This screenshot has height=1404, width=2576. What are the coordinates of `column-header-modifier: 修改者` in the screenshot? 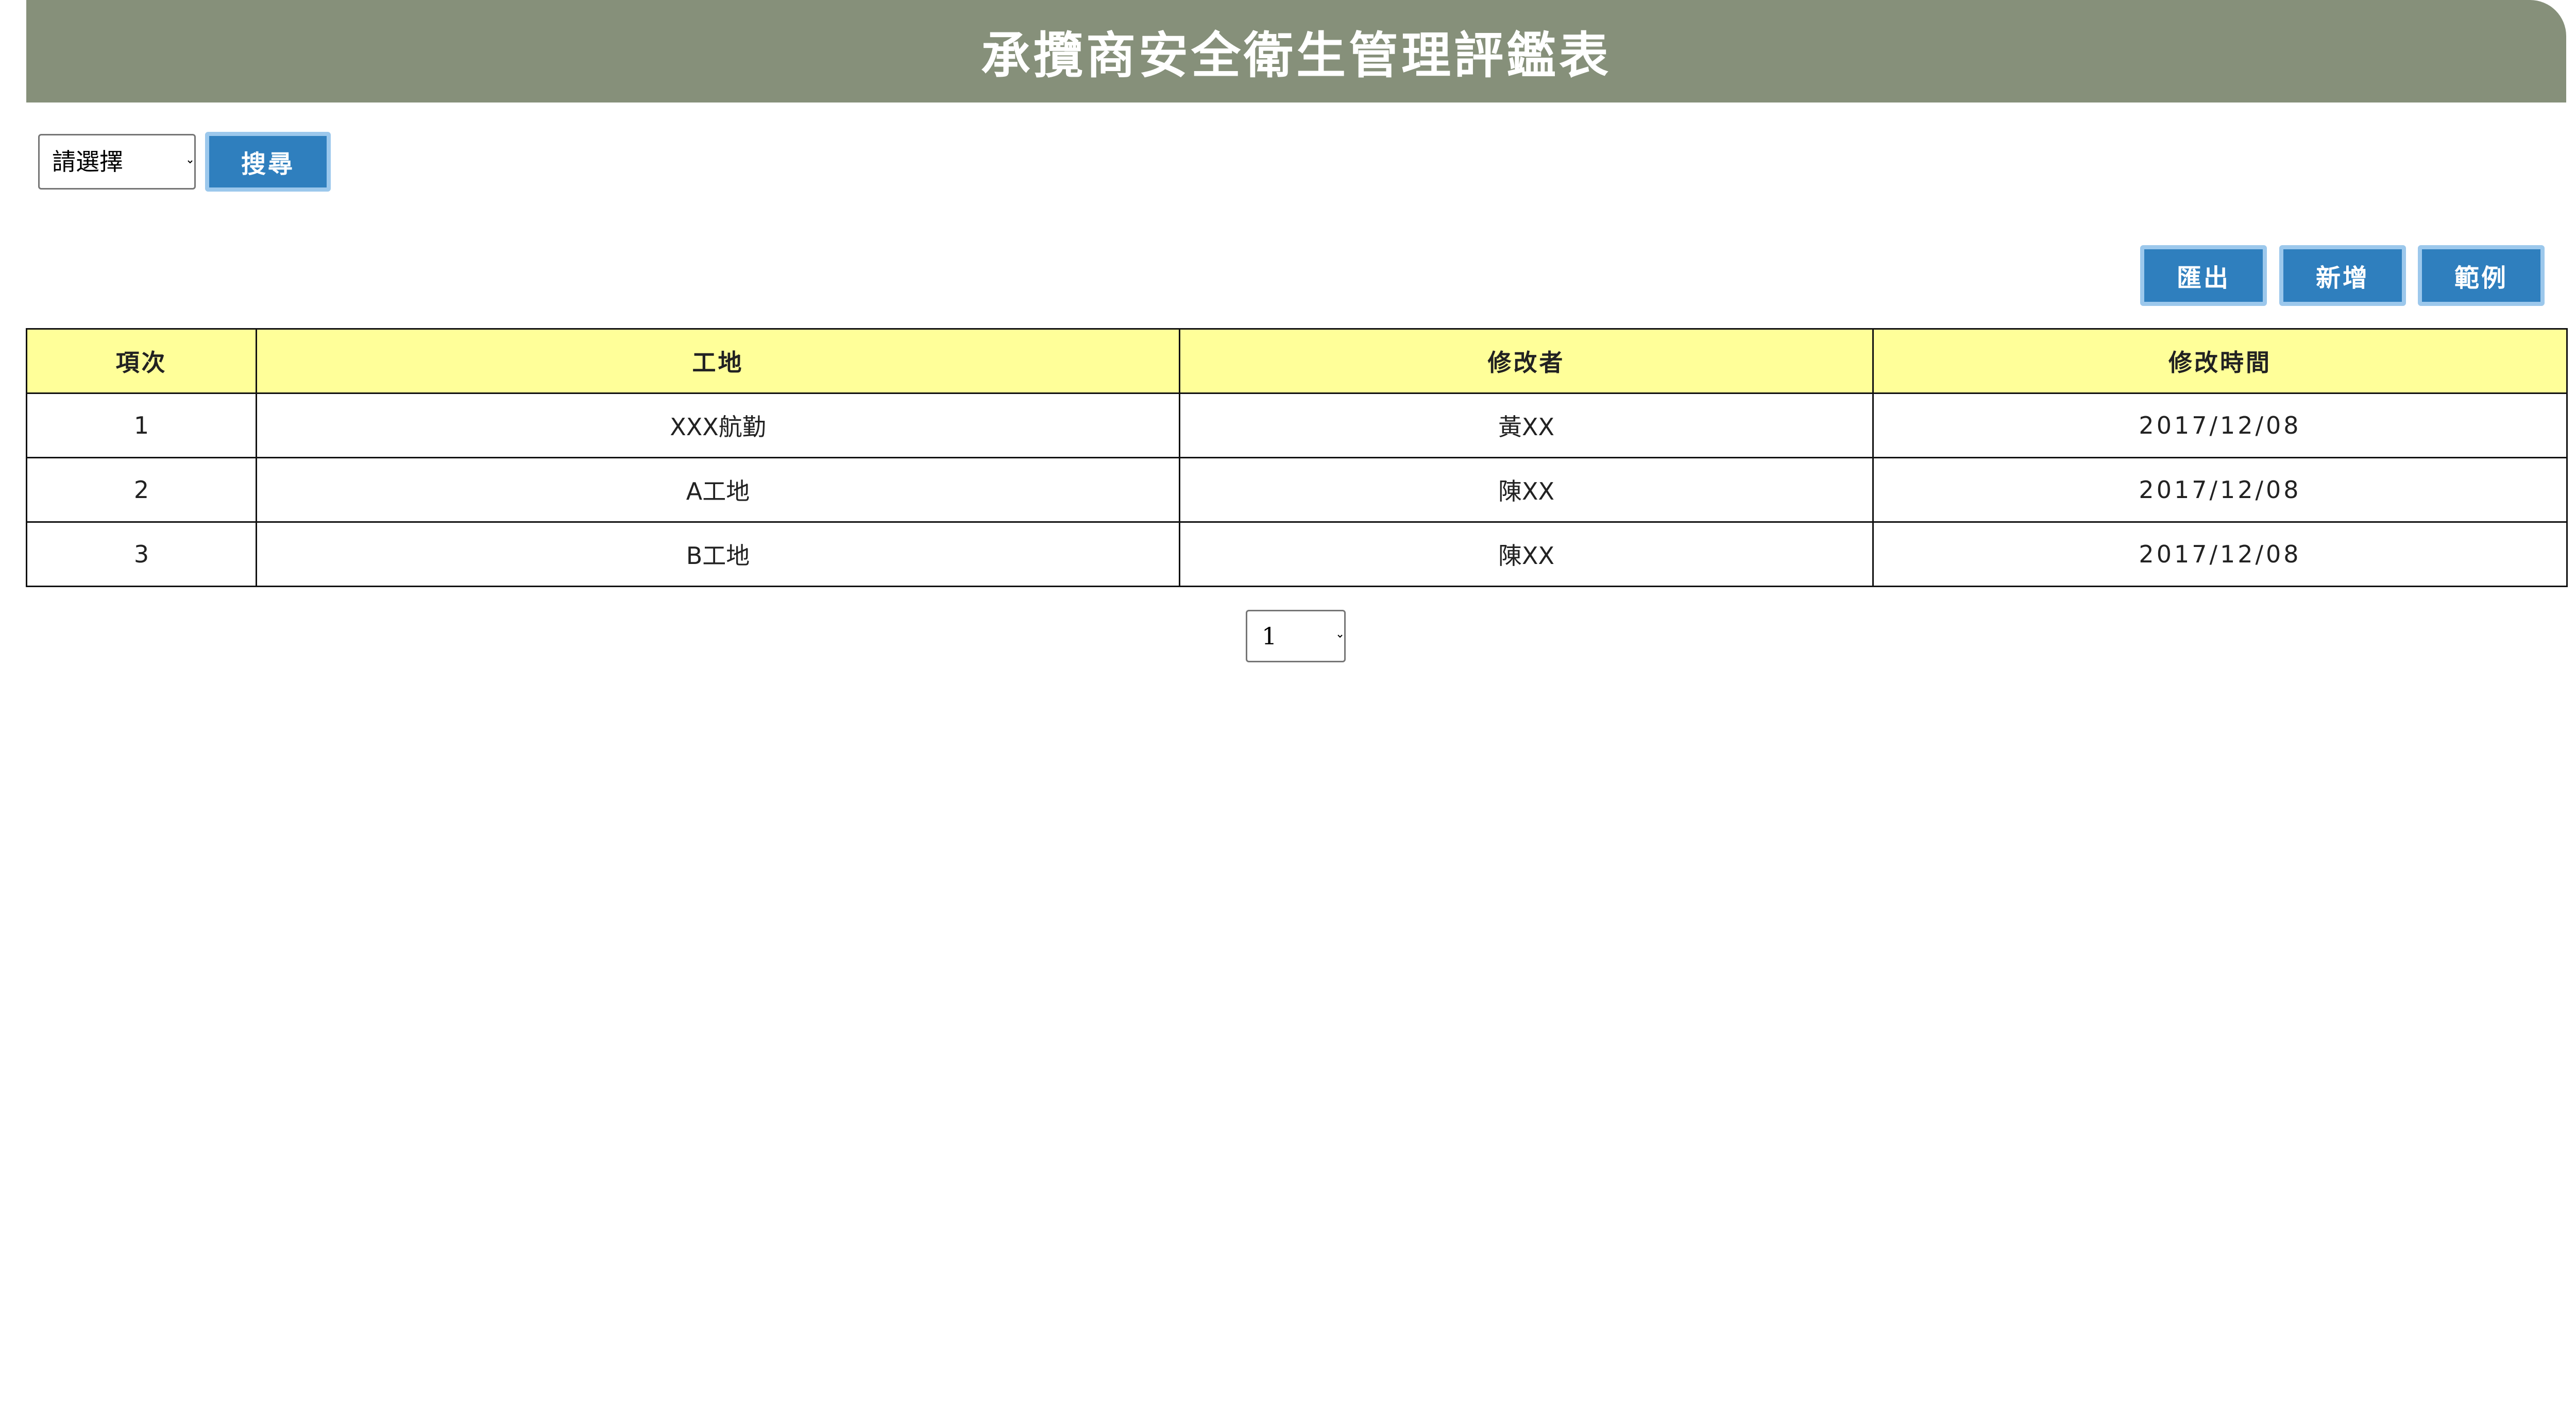 It's located at (1527, 361).